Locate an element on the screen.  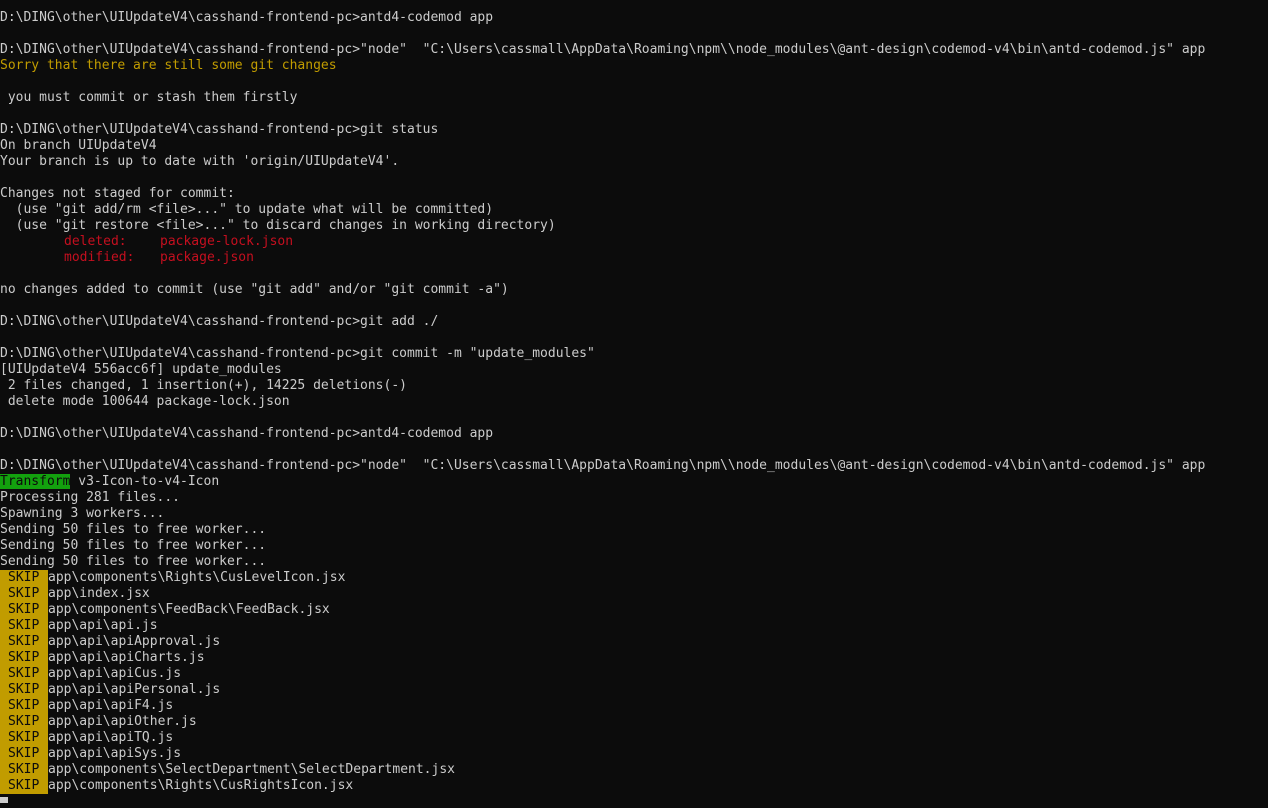
git-change-modified: modified: package.json is located at coordinates (634, 258).